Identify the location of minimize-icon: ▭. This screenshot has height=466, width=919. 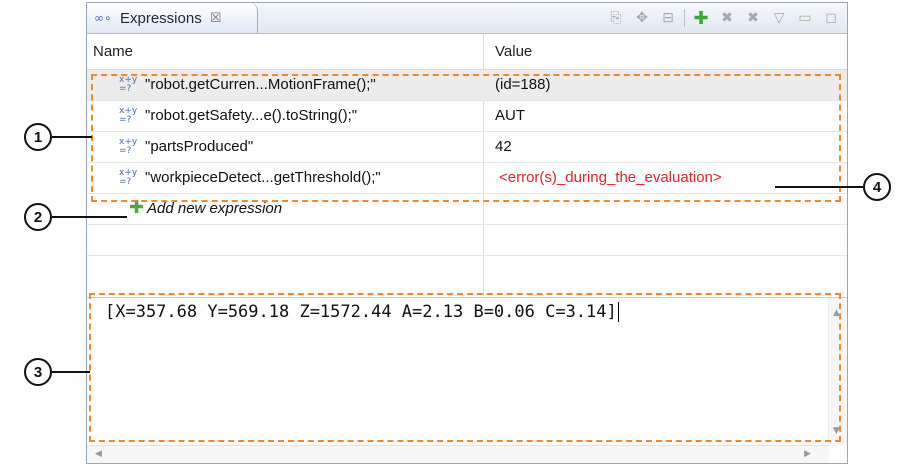
(805, 18).